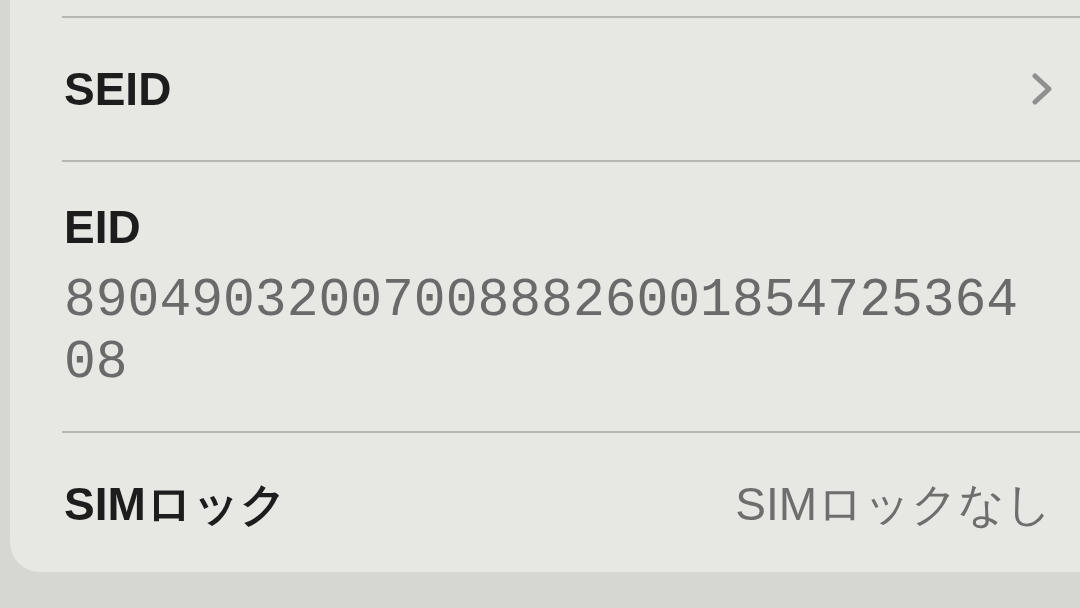 This screenshot has width=1080, height=608. What do you see at coordinates (103, 227) in the screenshot?
I see `row-label: EID` at bounding box center [103, 227].